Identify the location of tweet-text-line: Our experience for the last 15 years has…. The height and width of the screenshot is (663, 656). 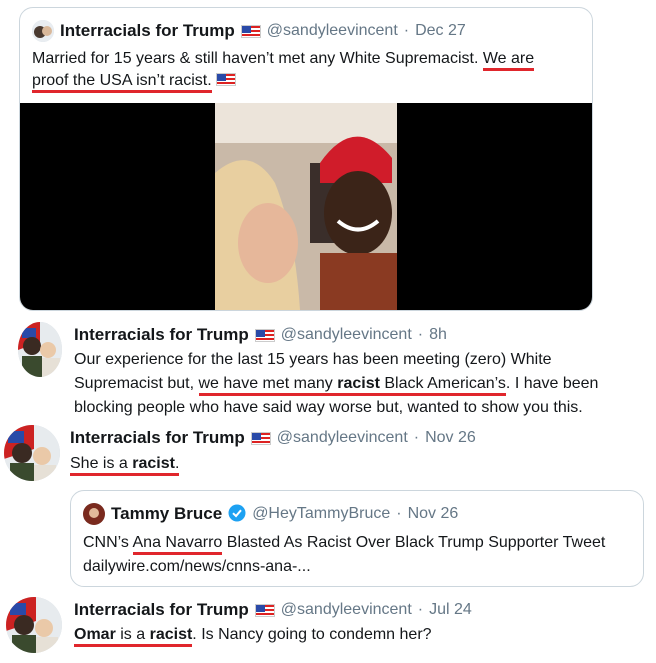
(313, 359).